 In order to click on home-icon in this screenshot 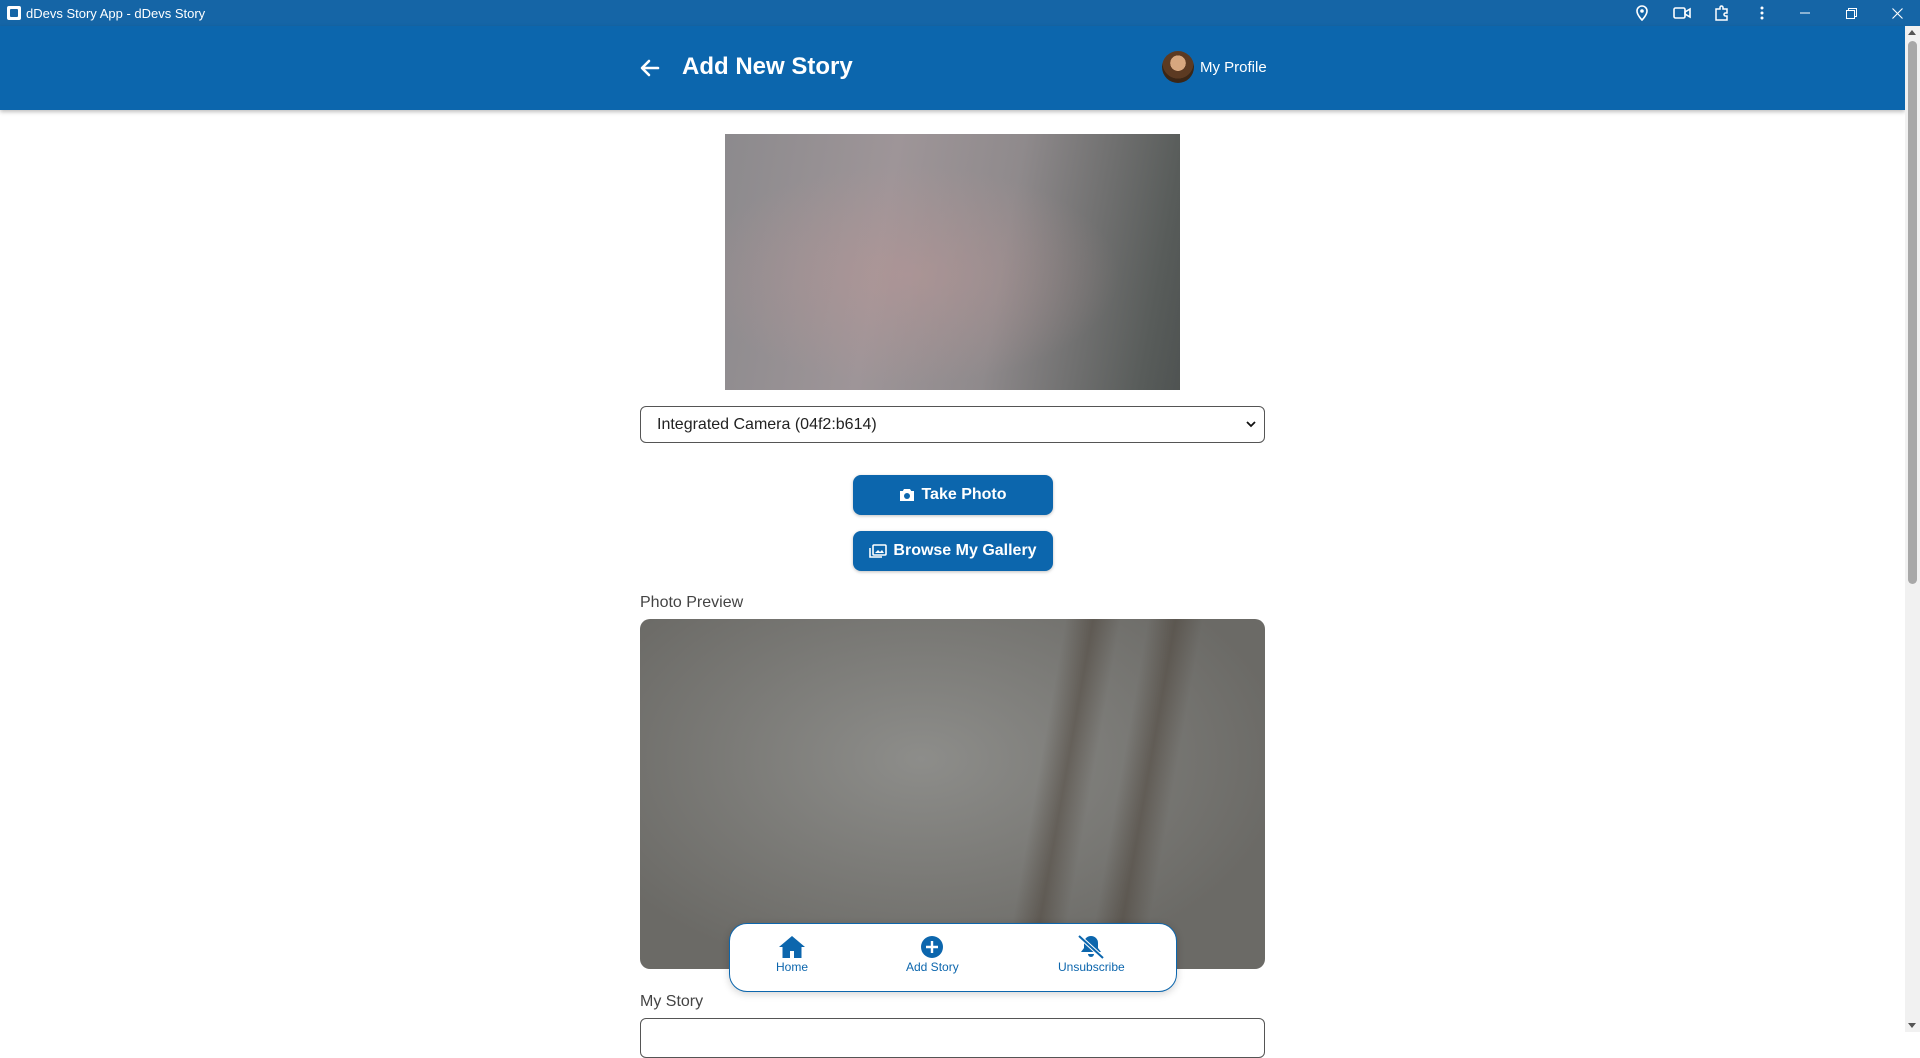, I will do `click(792, 947)`.